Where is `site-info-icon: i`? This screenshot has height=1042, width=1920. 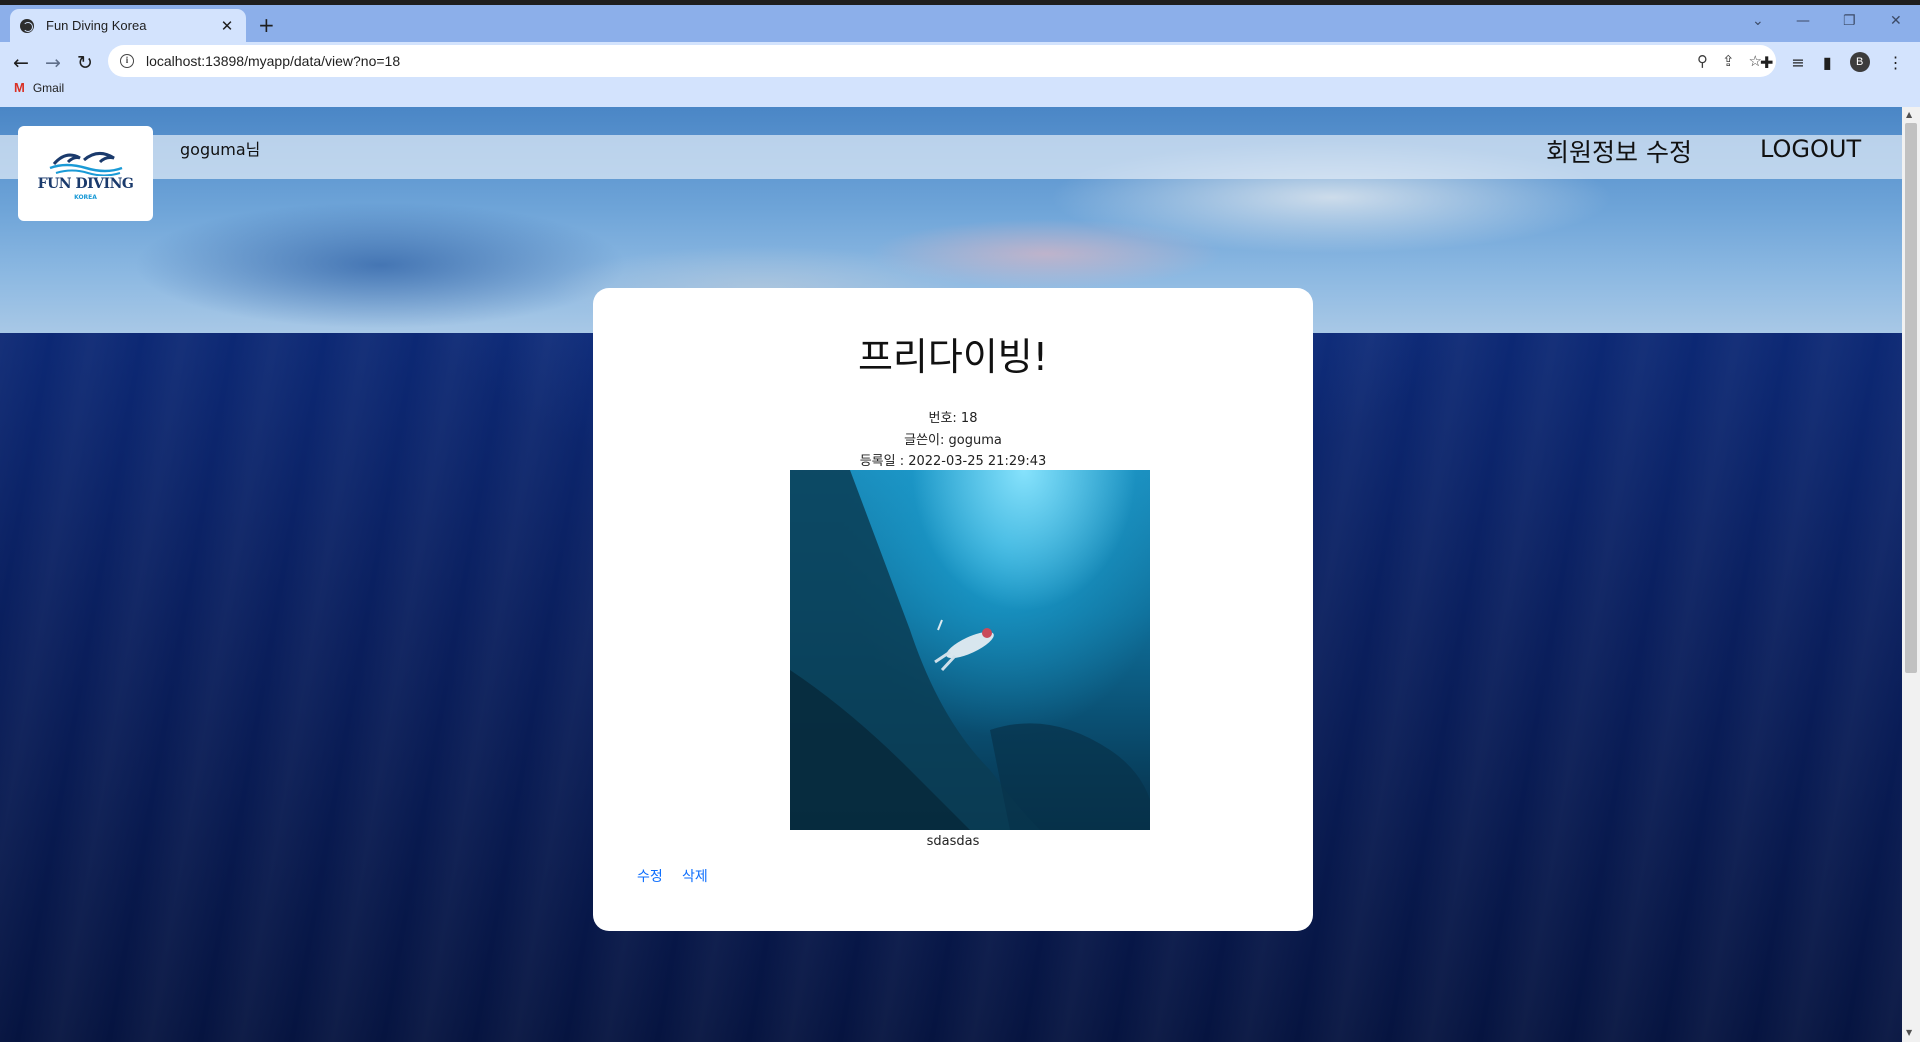
site-info-icon: i is located at coordinates (127, 61).